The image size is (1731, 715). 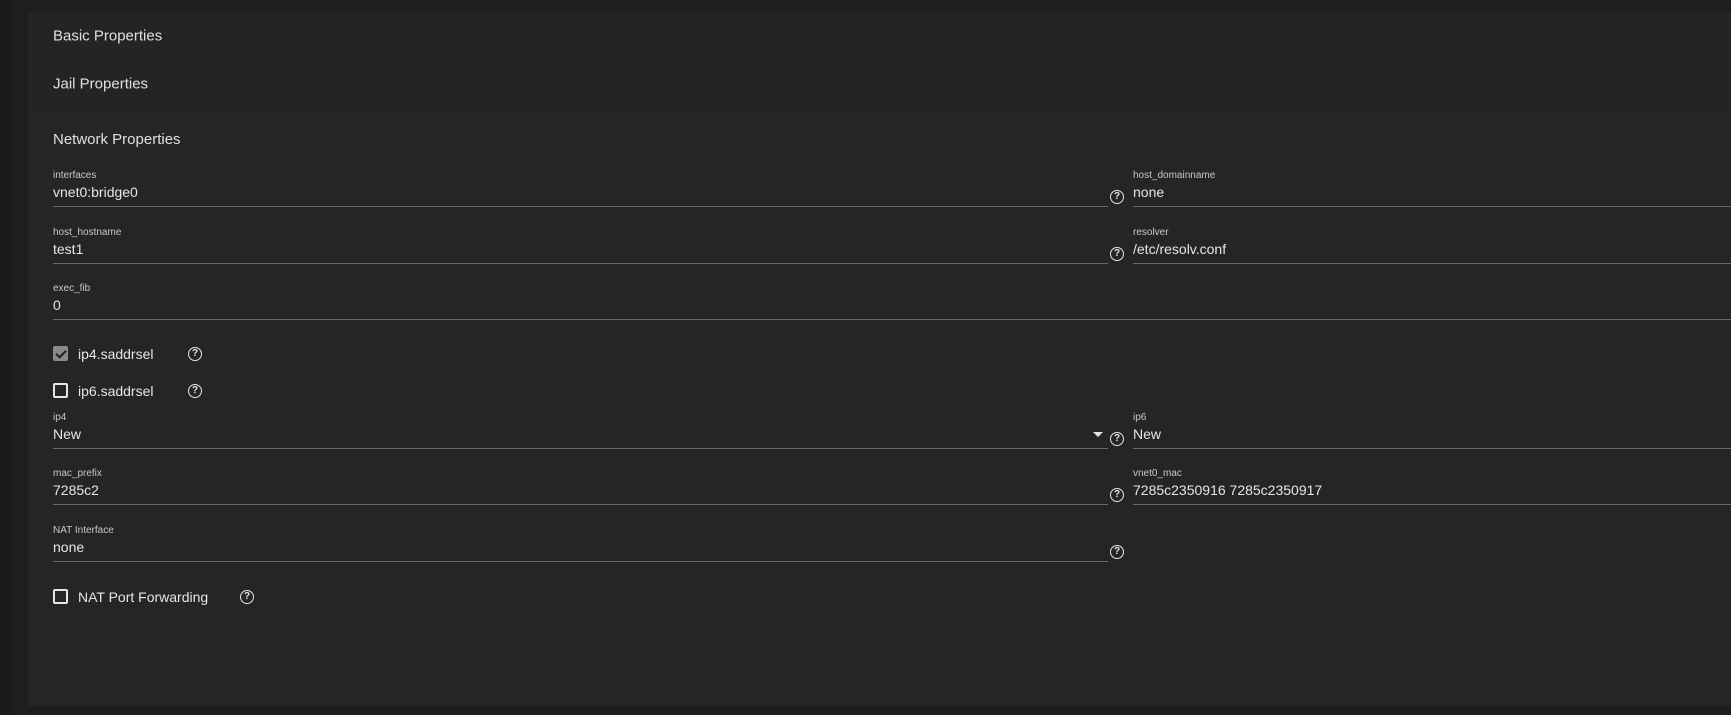 I want to click on vnet0-mac-value: 7285c2350916 7285c2350917, so click(x=1227, y=490).